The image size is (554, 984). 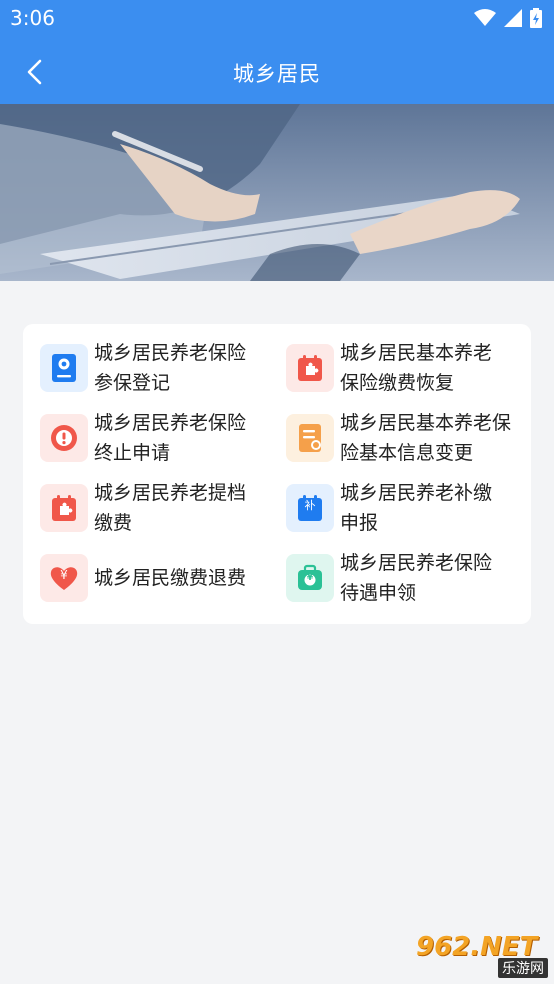 I want to click on service-item-registration: 城乡居民养老保险参保登记, so click(x=155, y=368).